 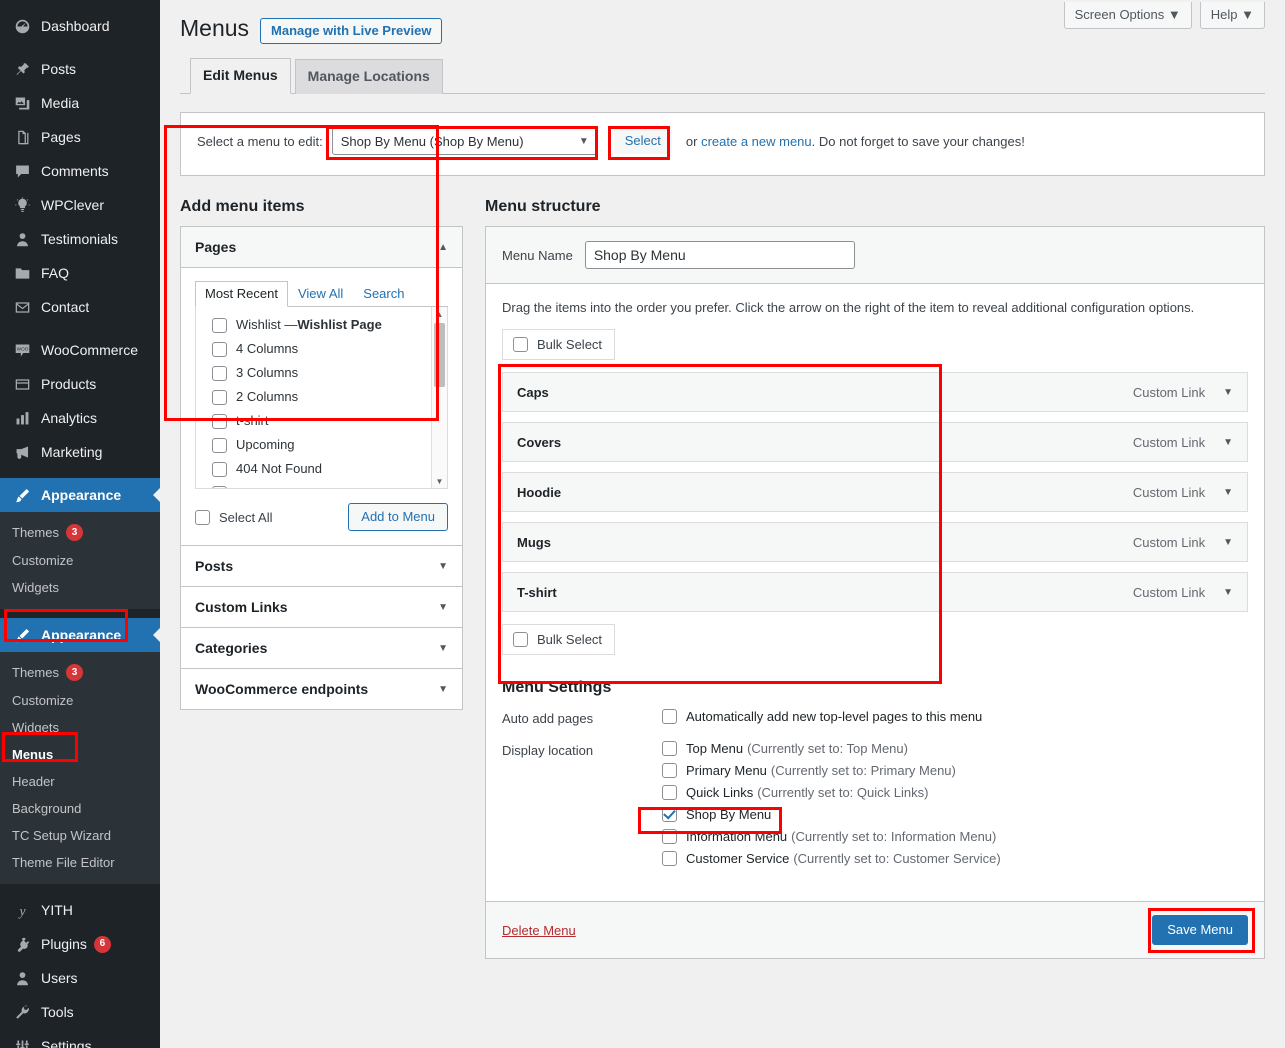 I want to click on accordion-header-custom-links: Custom Links ▼, so click(x=321, y=607).